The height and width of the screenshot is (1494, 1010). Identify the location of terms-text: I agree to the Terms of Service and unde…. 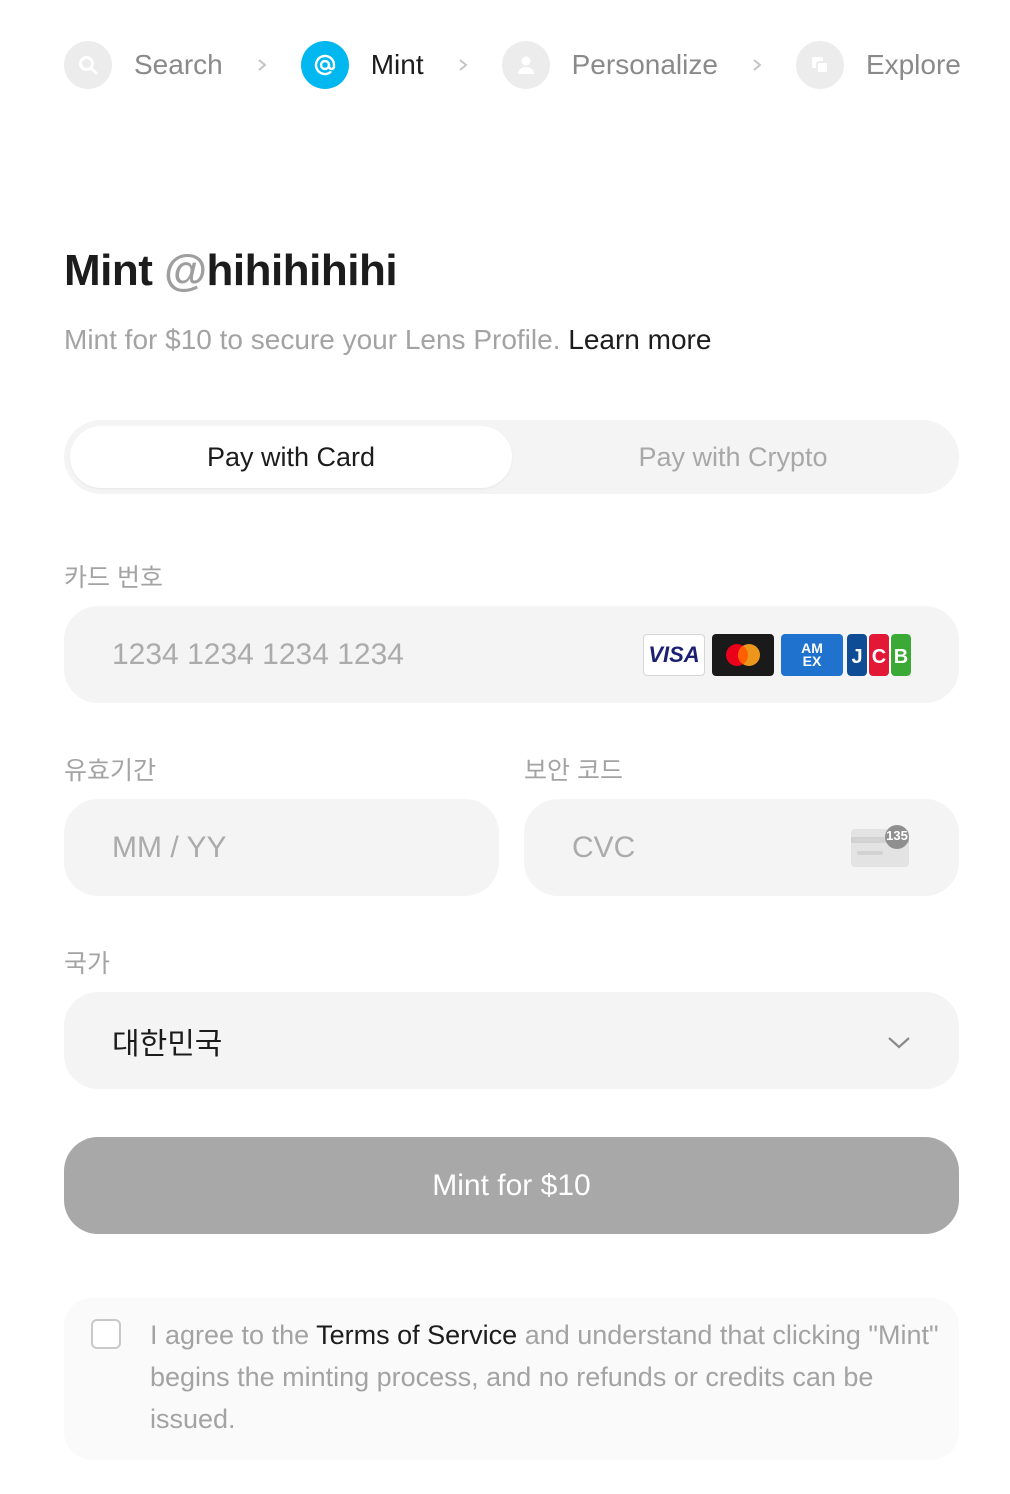
(545, 1377).